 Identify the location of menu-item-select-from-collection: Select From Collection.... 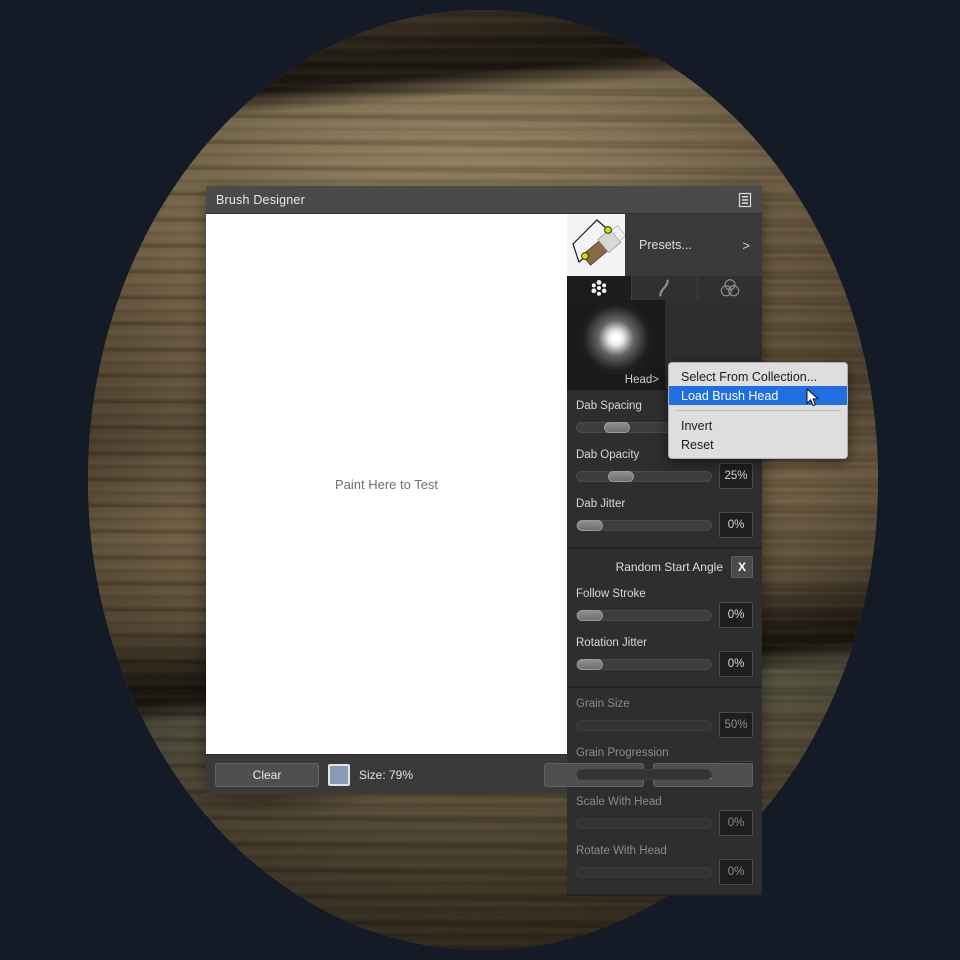
(758, 376).